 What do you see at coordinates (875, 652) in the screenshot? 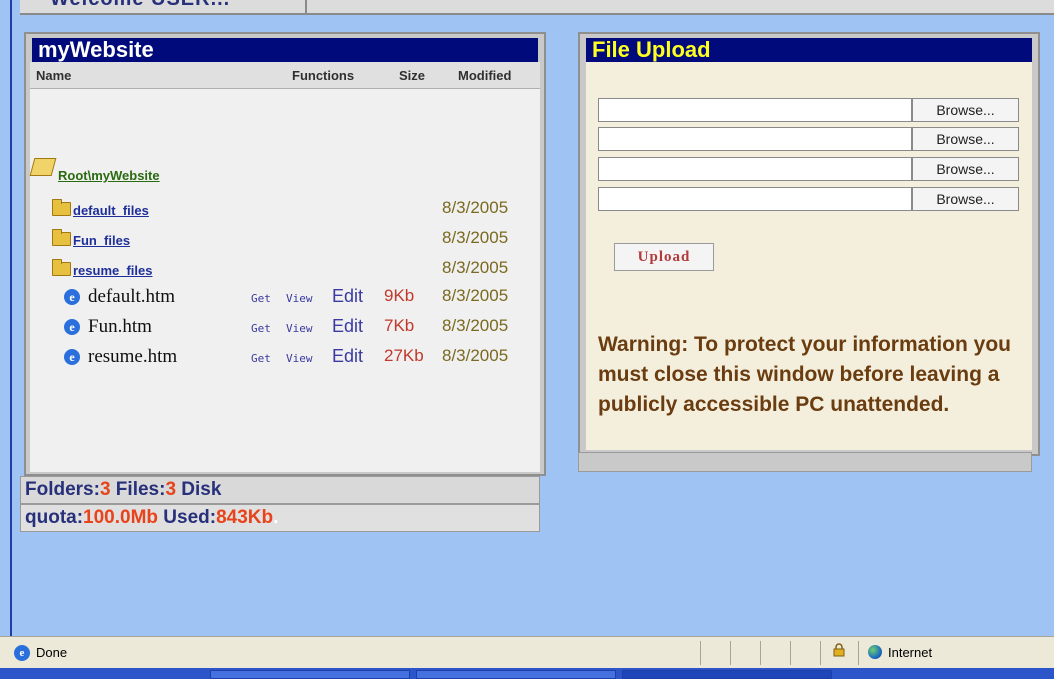
I see `globe-icon` at bounding box center [875, 652].